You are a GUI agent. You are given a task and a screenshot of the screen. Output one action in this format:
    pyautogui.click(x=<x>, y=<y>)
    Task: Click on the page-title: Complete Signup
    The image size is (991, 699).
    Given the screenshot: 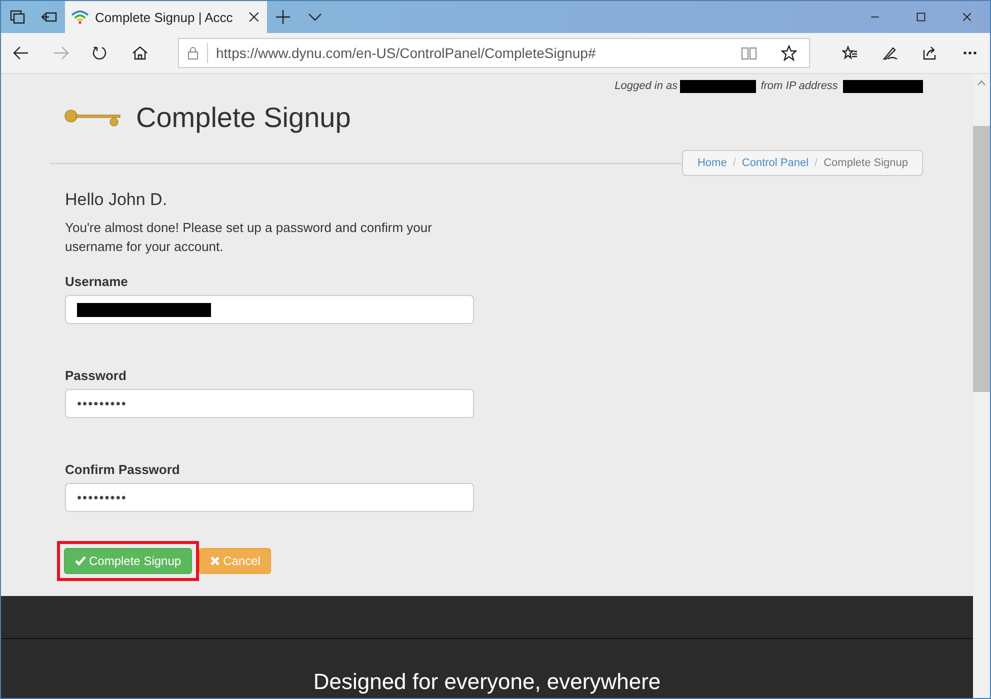 What is the action you would take?
    pyautogui.click(x=243, y=118)
    